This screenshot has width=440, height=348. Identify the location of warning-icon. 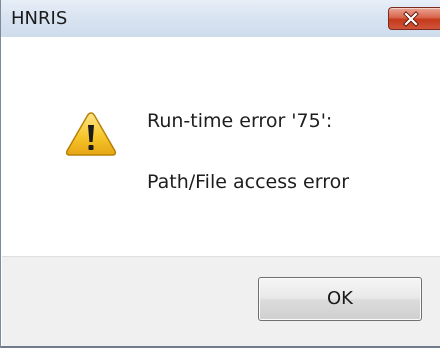
(91, 134).